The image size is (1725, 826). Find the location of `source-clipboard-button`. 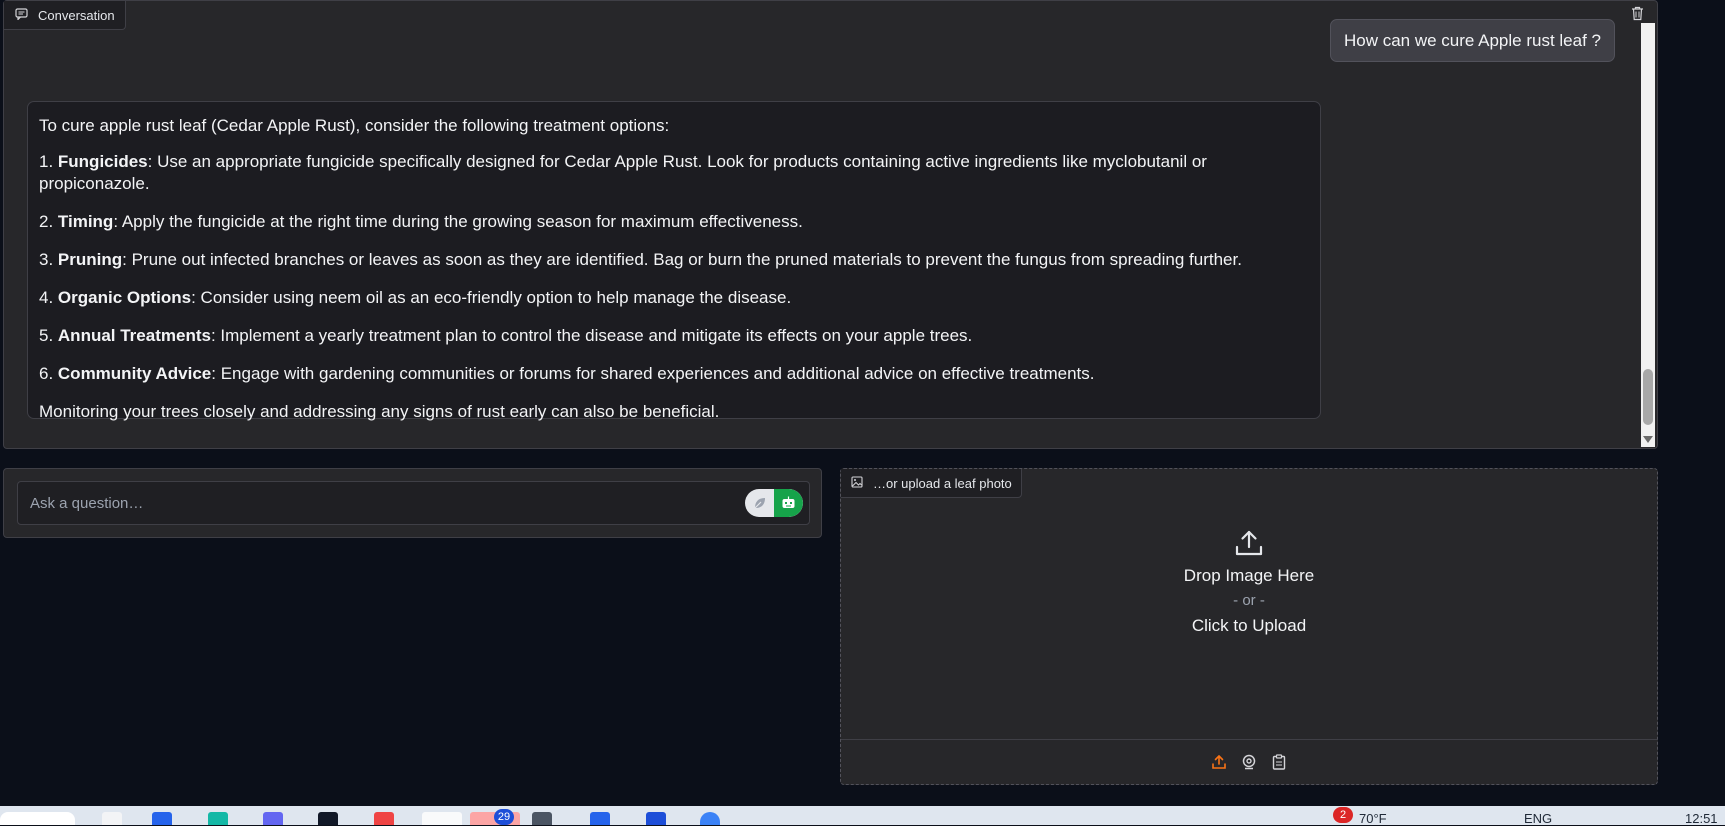

source-clipboard-button is located at coordinates (1279, 762).